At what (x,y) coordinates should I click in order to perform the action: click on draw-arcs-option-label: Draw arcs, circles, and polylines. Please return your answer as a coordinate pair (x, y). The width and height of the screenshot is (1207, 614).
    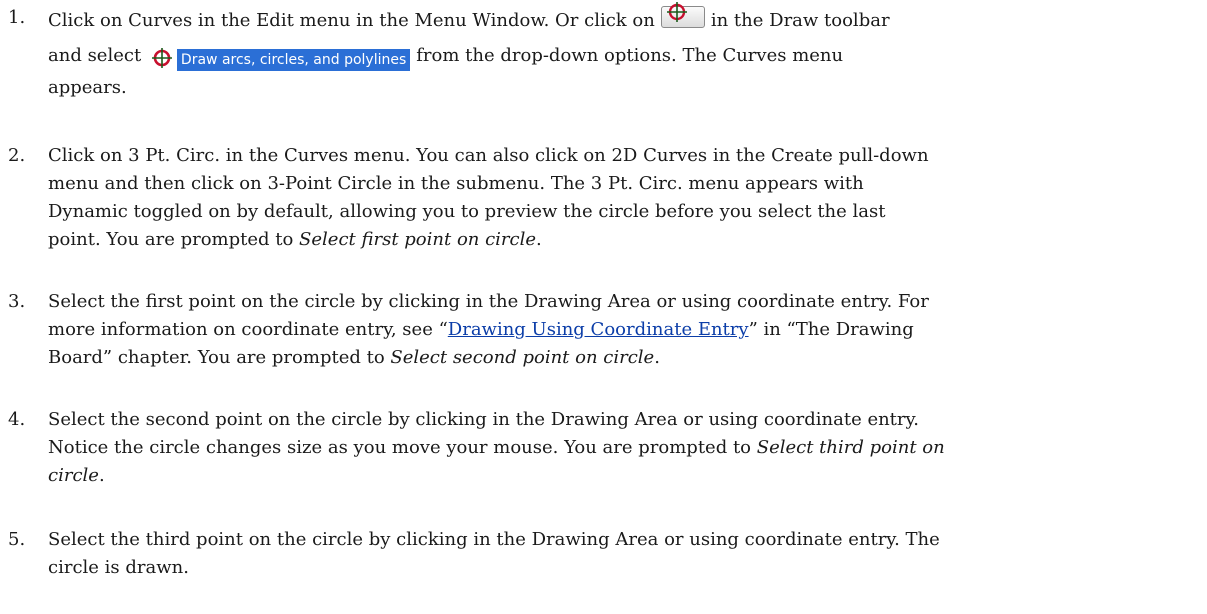
    Looking at the image, I should click on (293, 60).